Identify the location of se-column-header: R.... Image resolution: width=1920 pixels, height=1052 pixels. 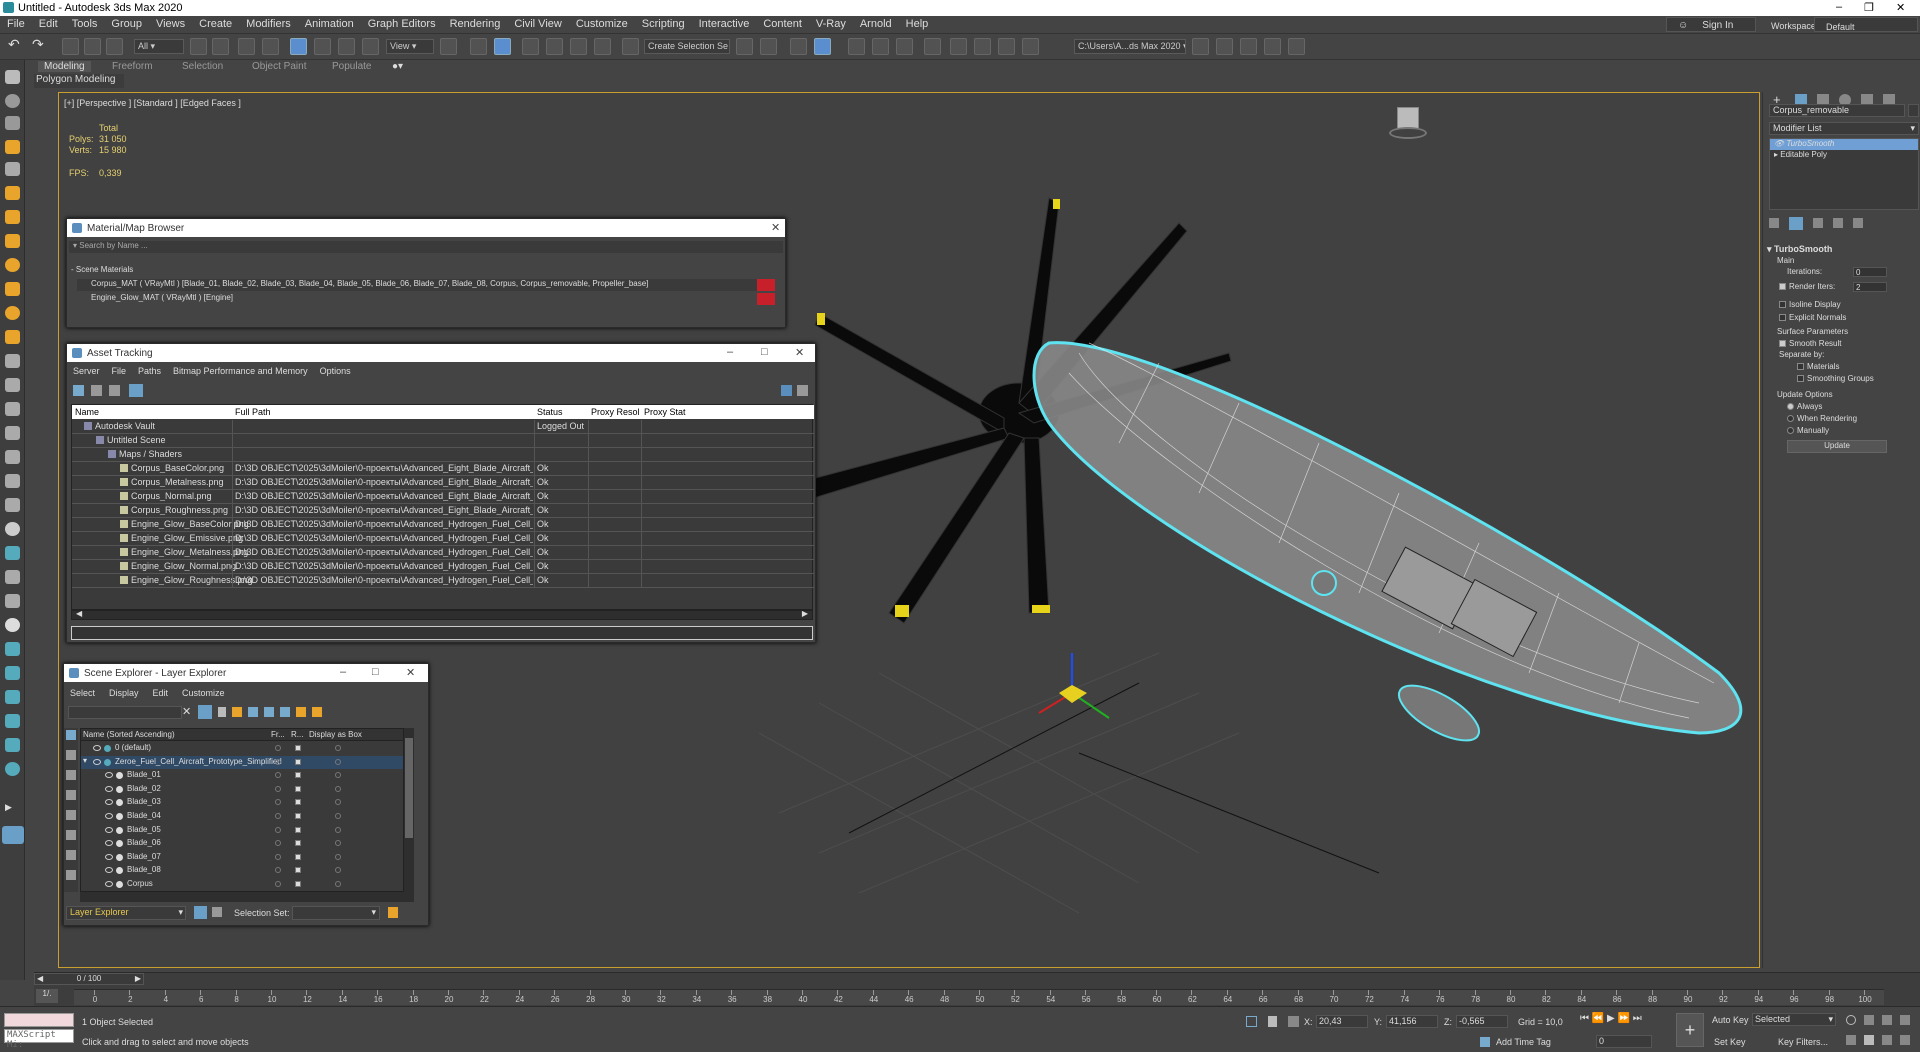
(297, 734).